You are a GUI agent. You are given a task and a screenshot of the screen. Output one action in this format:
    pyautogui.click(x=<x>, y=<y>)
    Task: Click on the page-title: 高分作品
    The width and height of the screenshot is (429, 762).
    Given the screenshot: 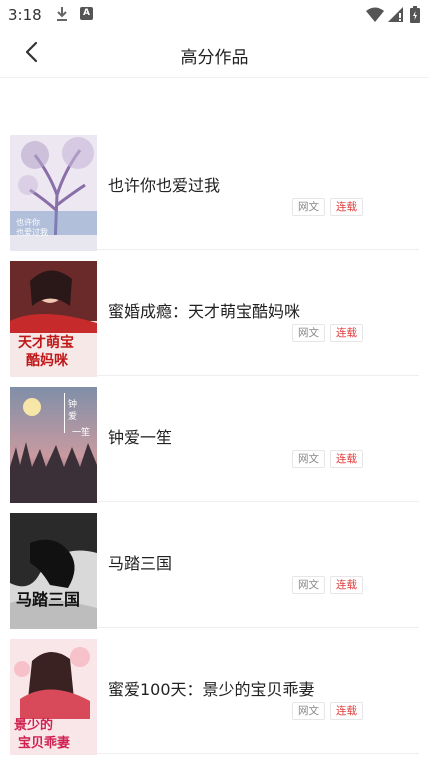 What is the action you would take?
    pyautogui.click(x=214, y=58)
    